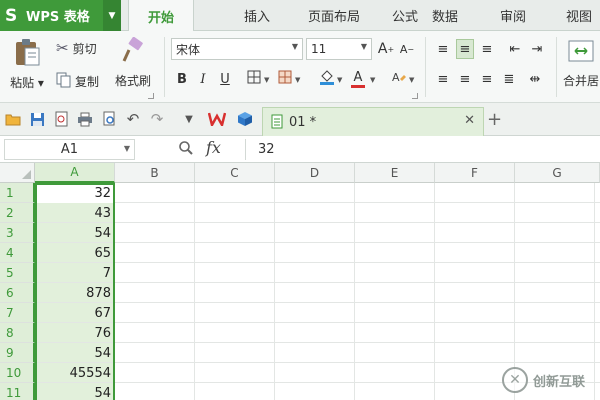 Image resolution: width=600 pixels, height=400 pixels. Describe the element at coordinates (109, 119) in the screenshot. I see `print-preview-icon` at that location.